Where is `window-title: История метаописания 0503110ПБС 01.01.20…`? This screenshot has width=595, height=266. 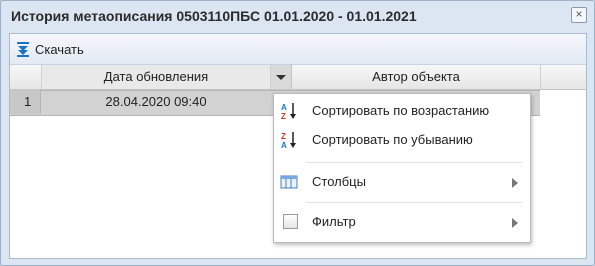
window-title: История метаописания 0503110ПБС 01.01.20… is located at coordinates (214, 16).